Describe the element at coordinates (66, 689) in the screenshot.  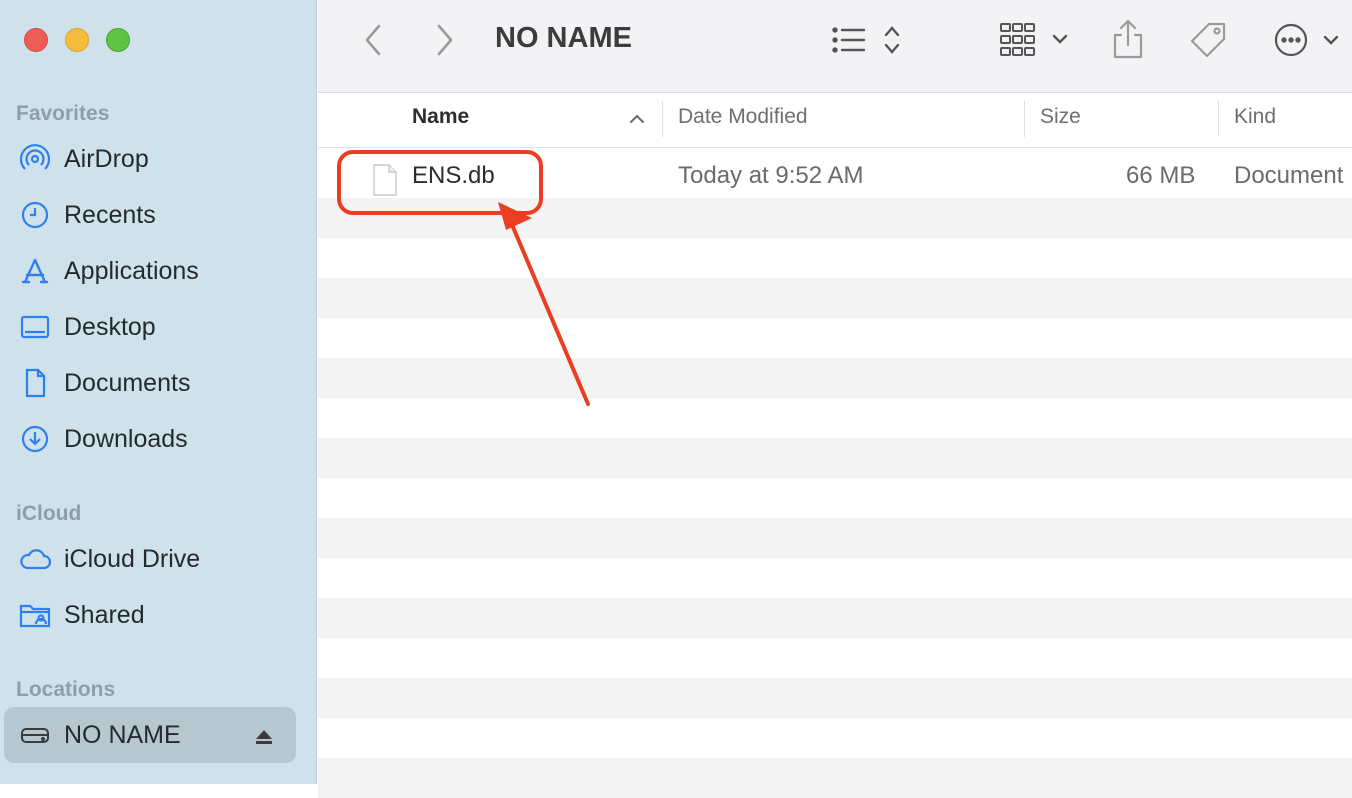
I see `locations-heading: Locations` at that location.